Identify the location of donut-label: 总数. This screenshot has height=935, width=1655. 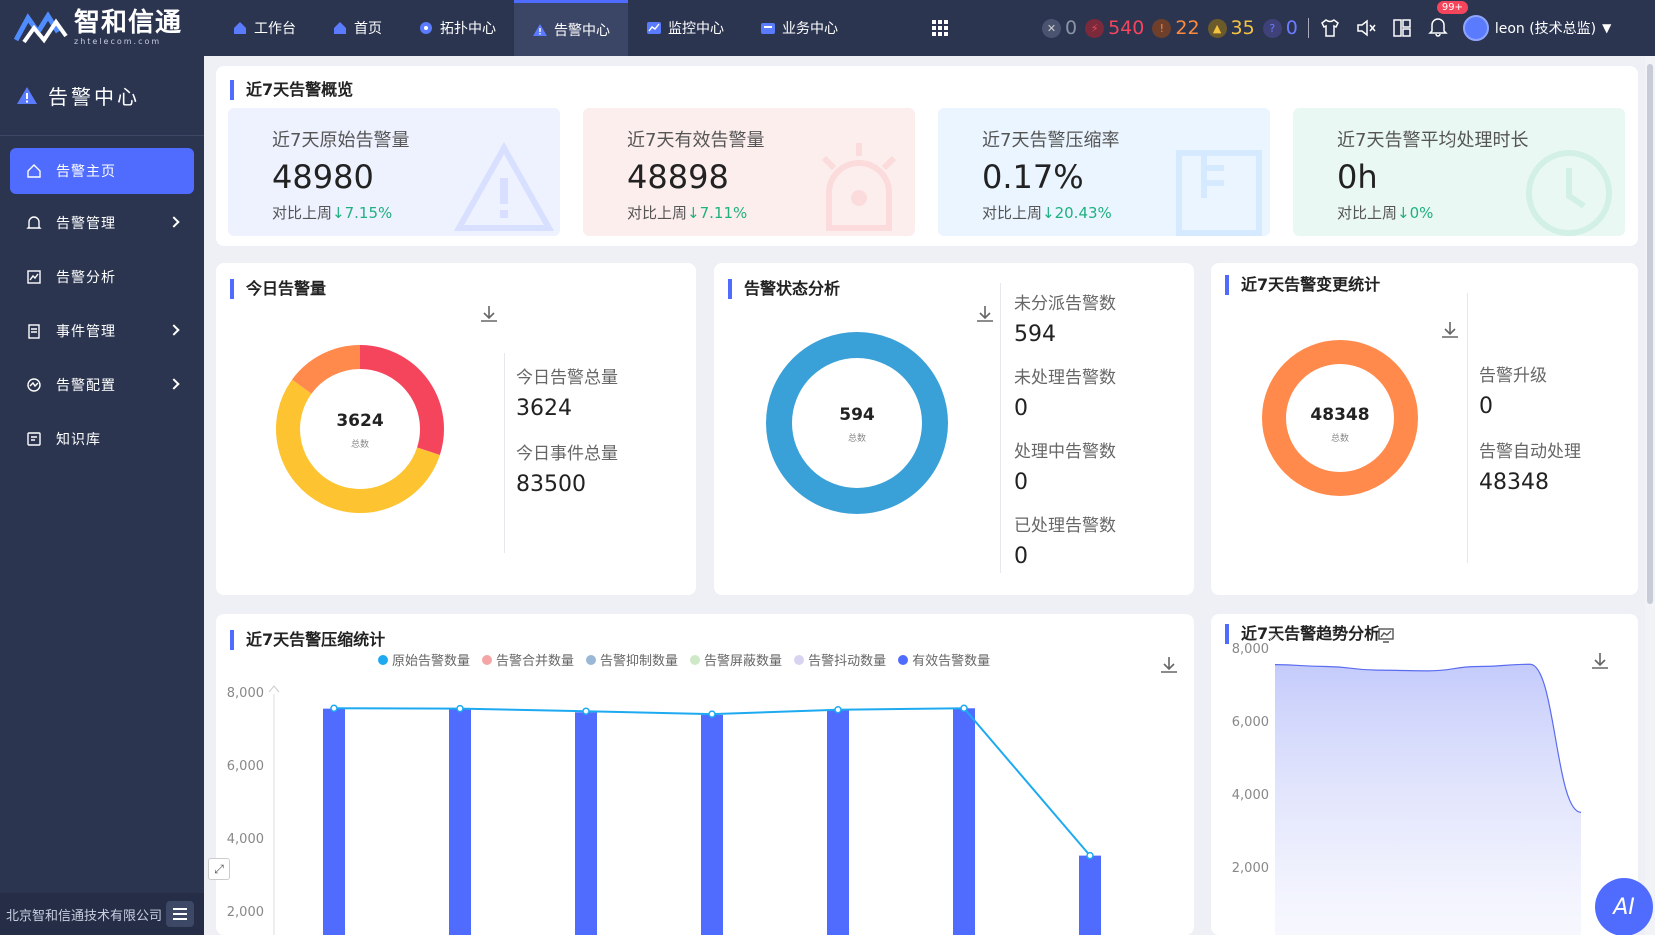
(359, 445).